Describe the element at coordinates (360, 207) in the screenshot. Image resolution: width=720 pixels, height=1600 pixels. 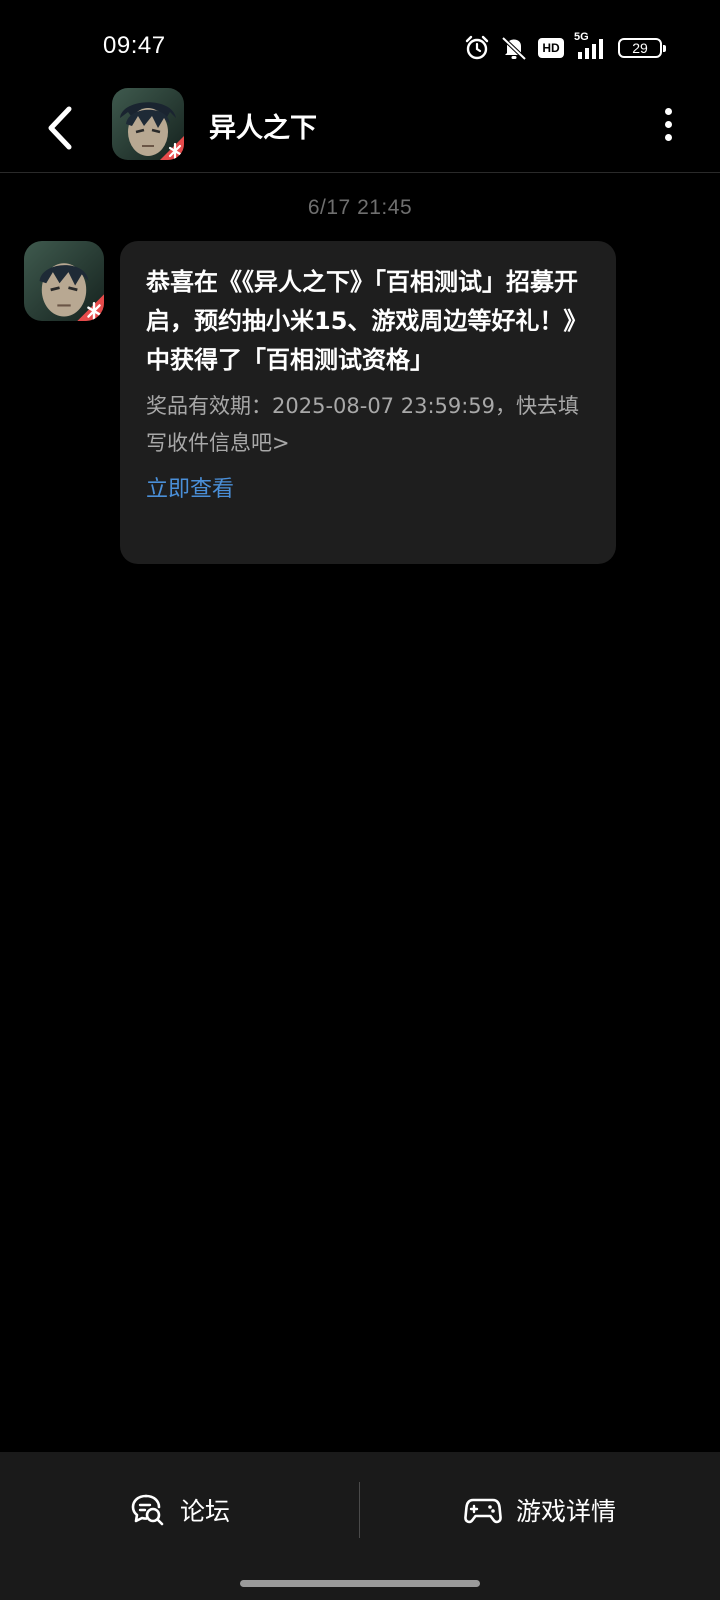
I see `message-timestamp: 6/17 21:45` at that location.